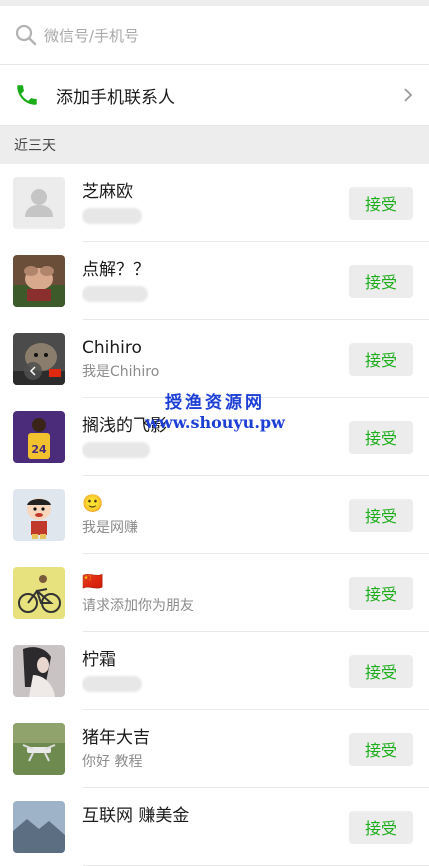  What do you see at coordinates (27, 95) in the screenshot?
I see `phone-icon` at bounding box center [27, 95].